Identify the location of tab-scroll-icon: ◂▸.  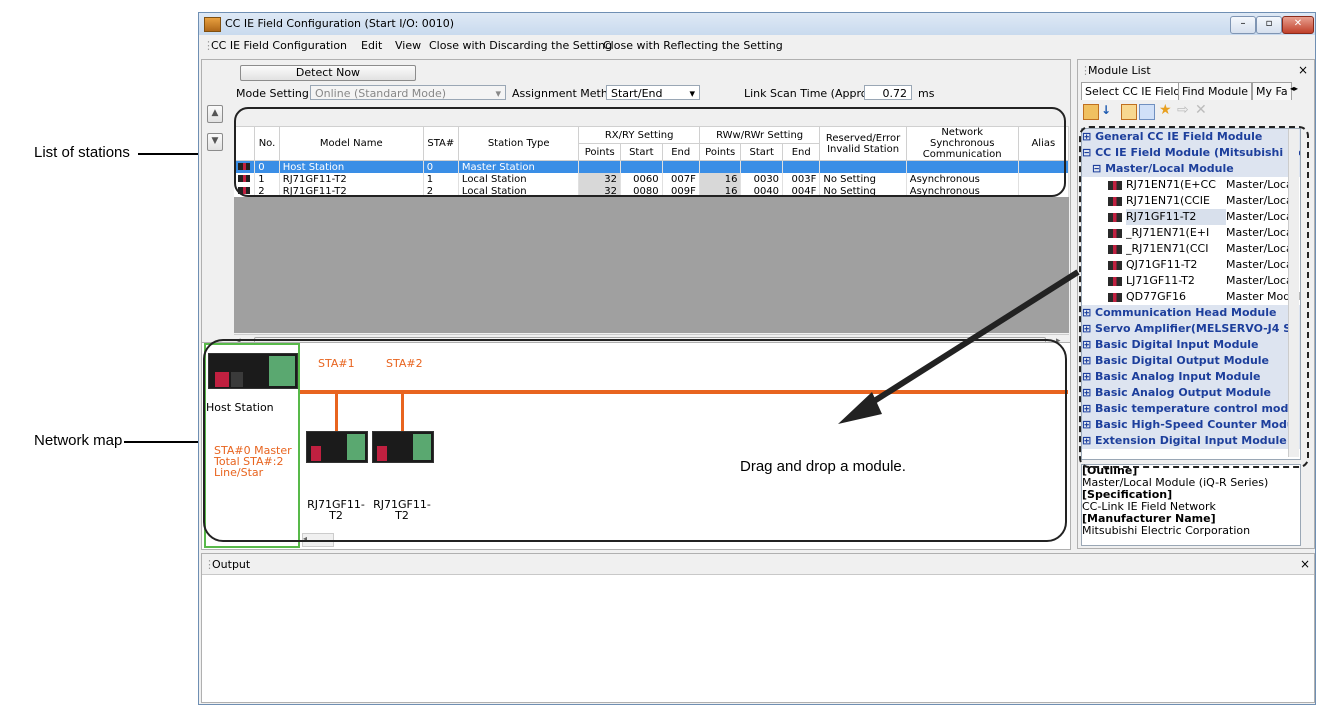
(1294, 88).